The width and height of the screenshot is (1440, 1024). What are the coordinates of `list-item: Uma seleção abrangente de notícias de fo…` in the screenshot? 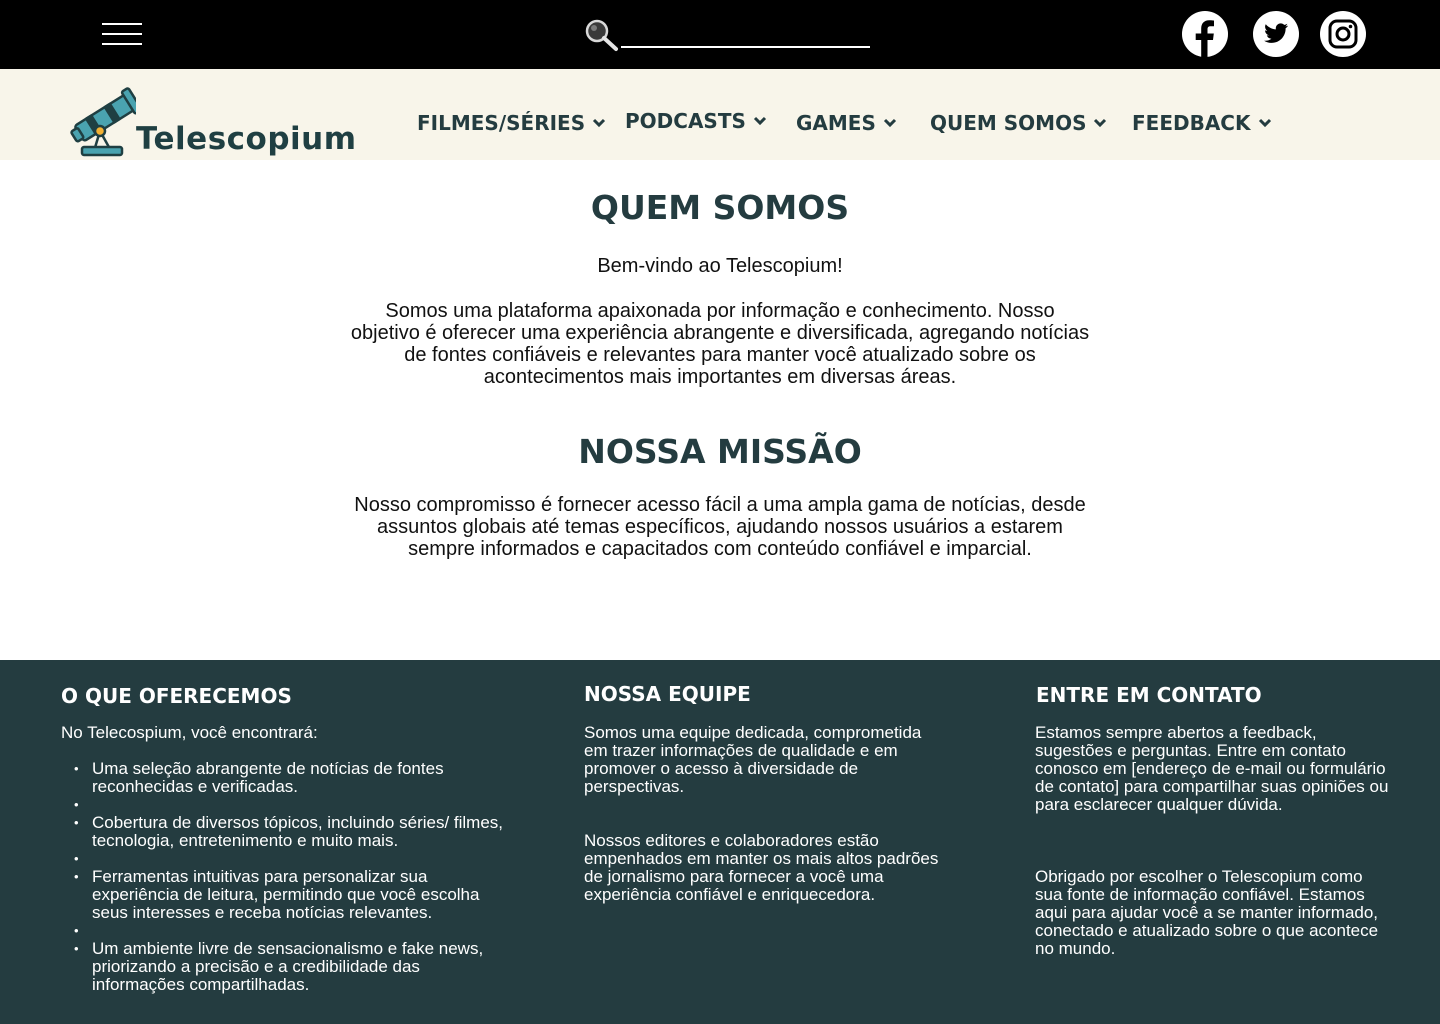 It's located at (292, 778).